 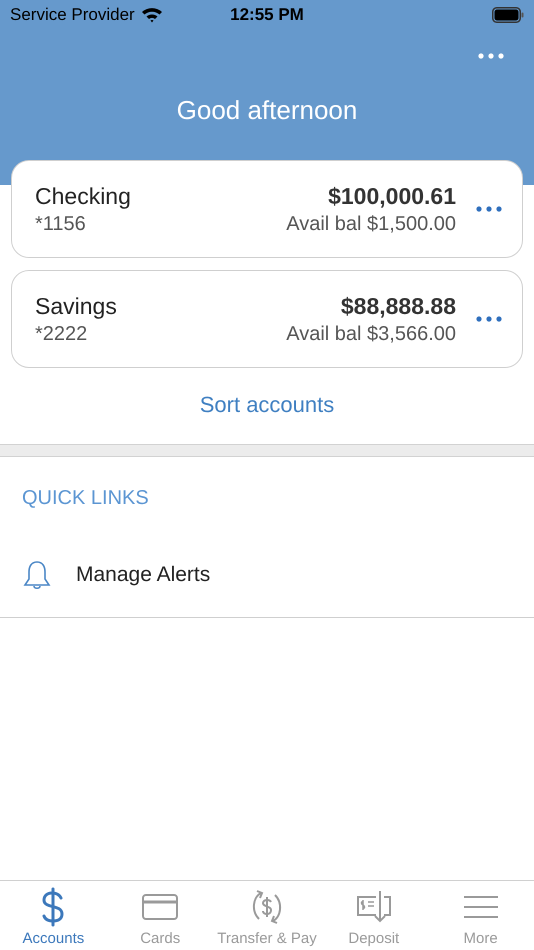 What do you see at coordinates (76, 306) in the screenshot?
I see `account-name: Savings` at bounding box center [76, 306].